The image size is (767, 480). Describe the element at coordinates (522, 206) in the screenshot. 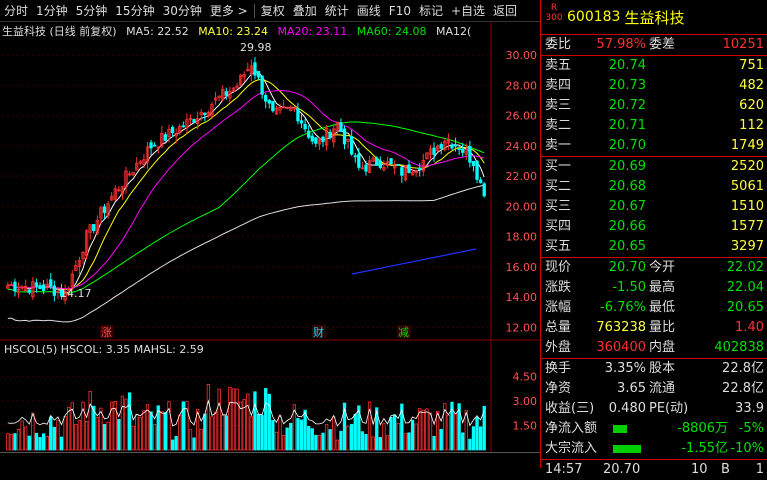

I see `price-tick: 20.00` at that location.